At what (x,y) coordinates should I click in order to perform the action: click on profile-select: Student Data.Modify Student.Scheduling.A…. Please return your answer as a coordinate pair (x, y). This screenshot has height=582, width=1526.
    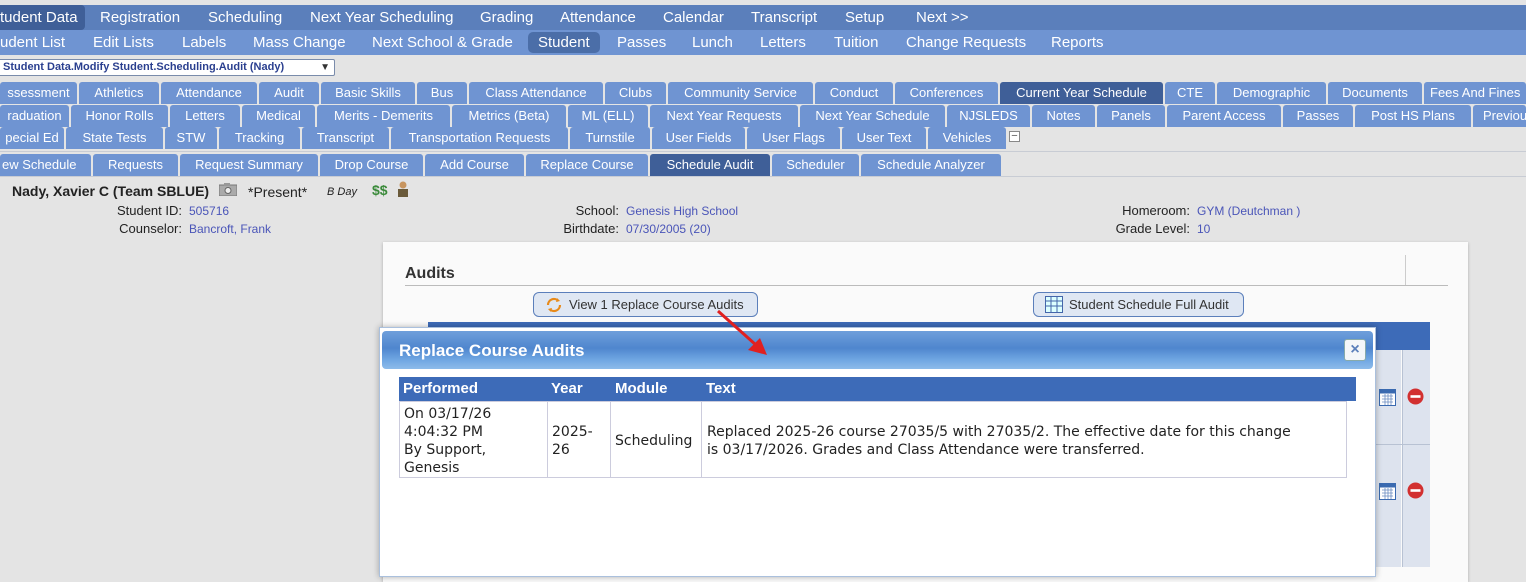
    Looking at the image, I should click on (167, 67).